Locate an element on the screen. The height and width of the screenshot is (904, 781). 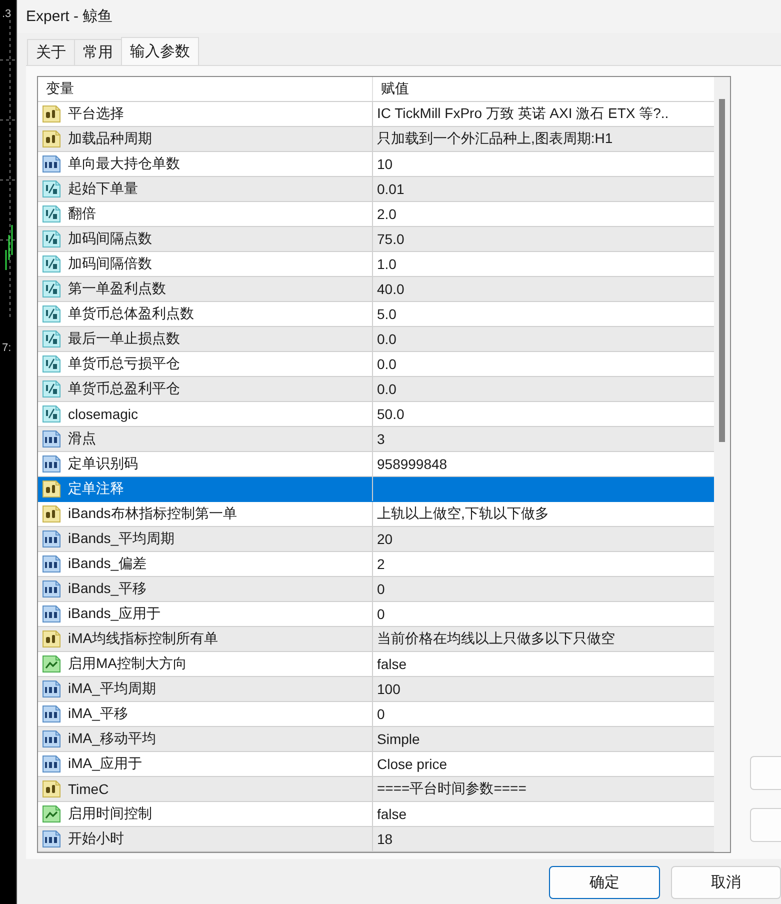
parameter-row: iMA均线指标控制所有单 当前价格在均线以上只做多以下只做空 is located at coordinates (376, 639).